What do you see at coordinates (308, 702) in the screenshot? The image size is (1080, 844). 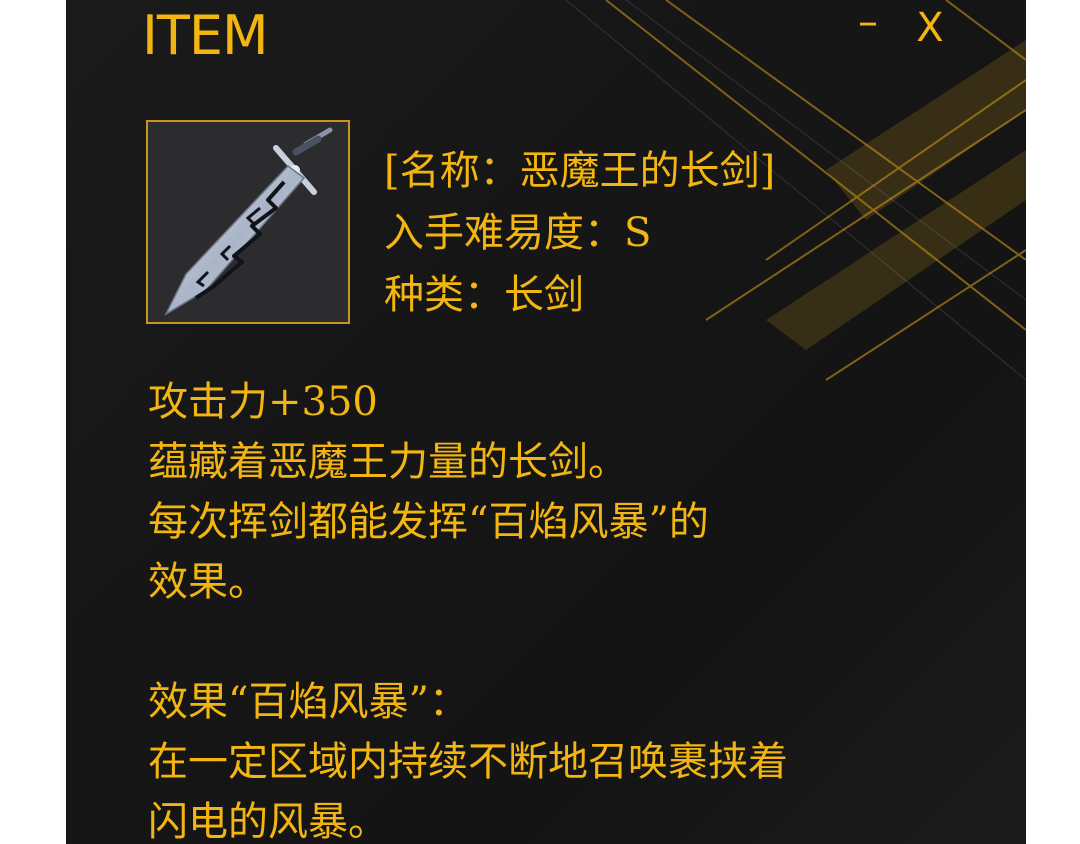 I see `effect-title: 效果“百焰风暴”：` at bounding box center [308, 702].